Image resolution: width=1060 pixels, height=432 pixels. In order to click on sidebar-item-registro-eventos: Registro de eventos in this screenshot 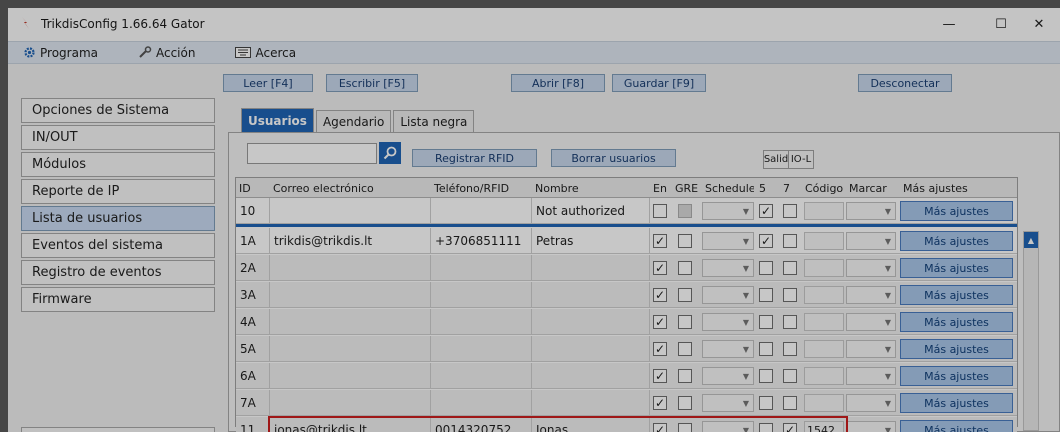, I will do `click(118, 272)`.